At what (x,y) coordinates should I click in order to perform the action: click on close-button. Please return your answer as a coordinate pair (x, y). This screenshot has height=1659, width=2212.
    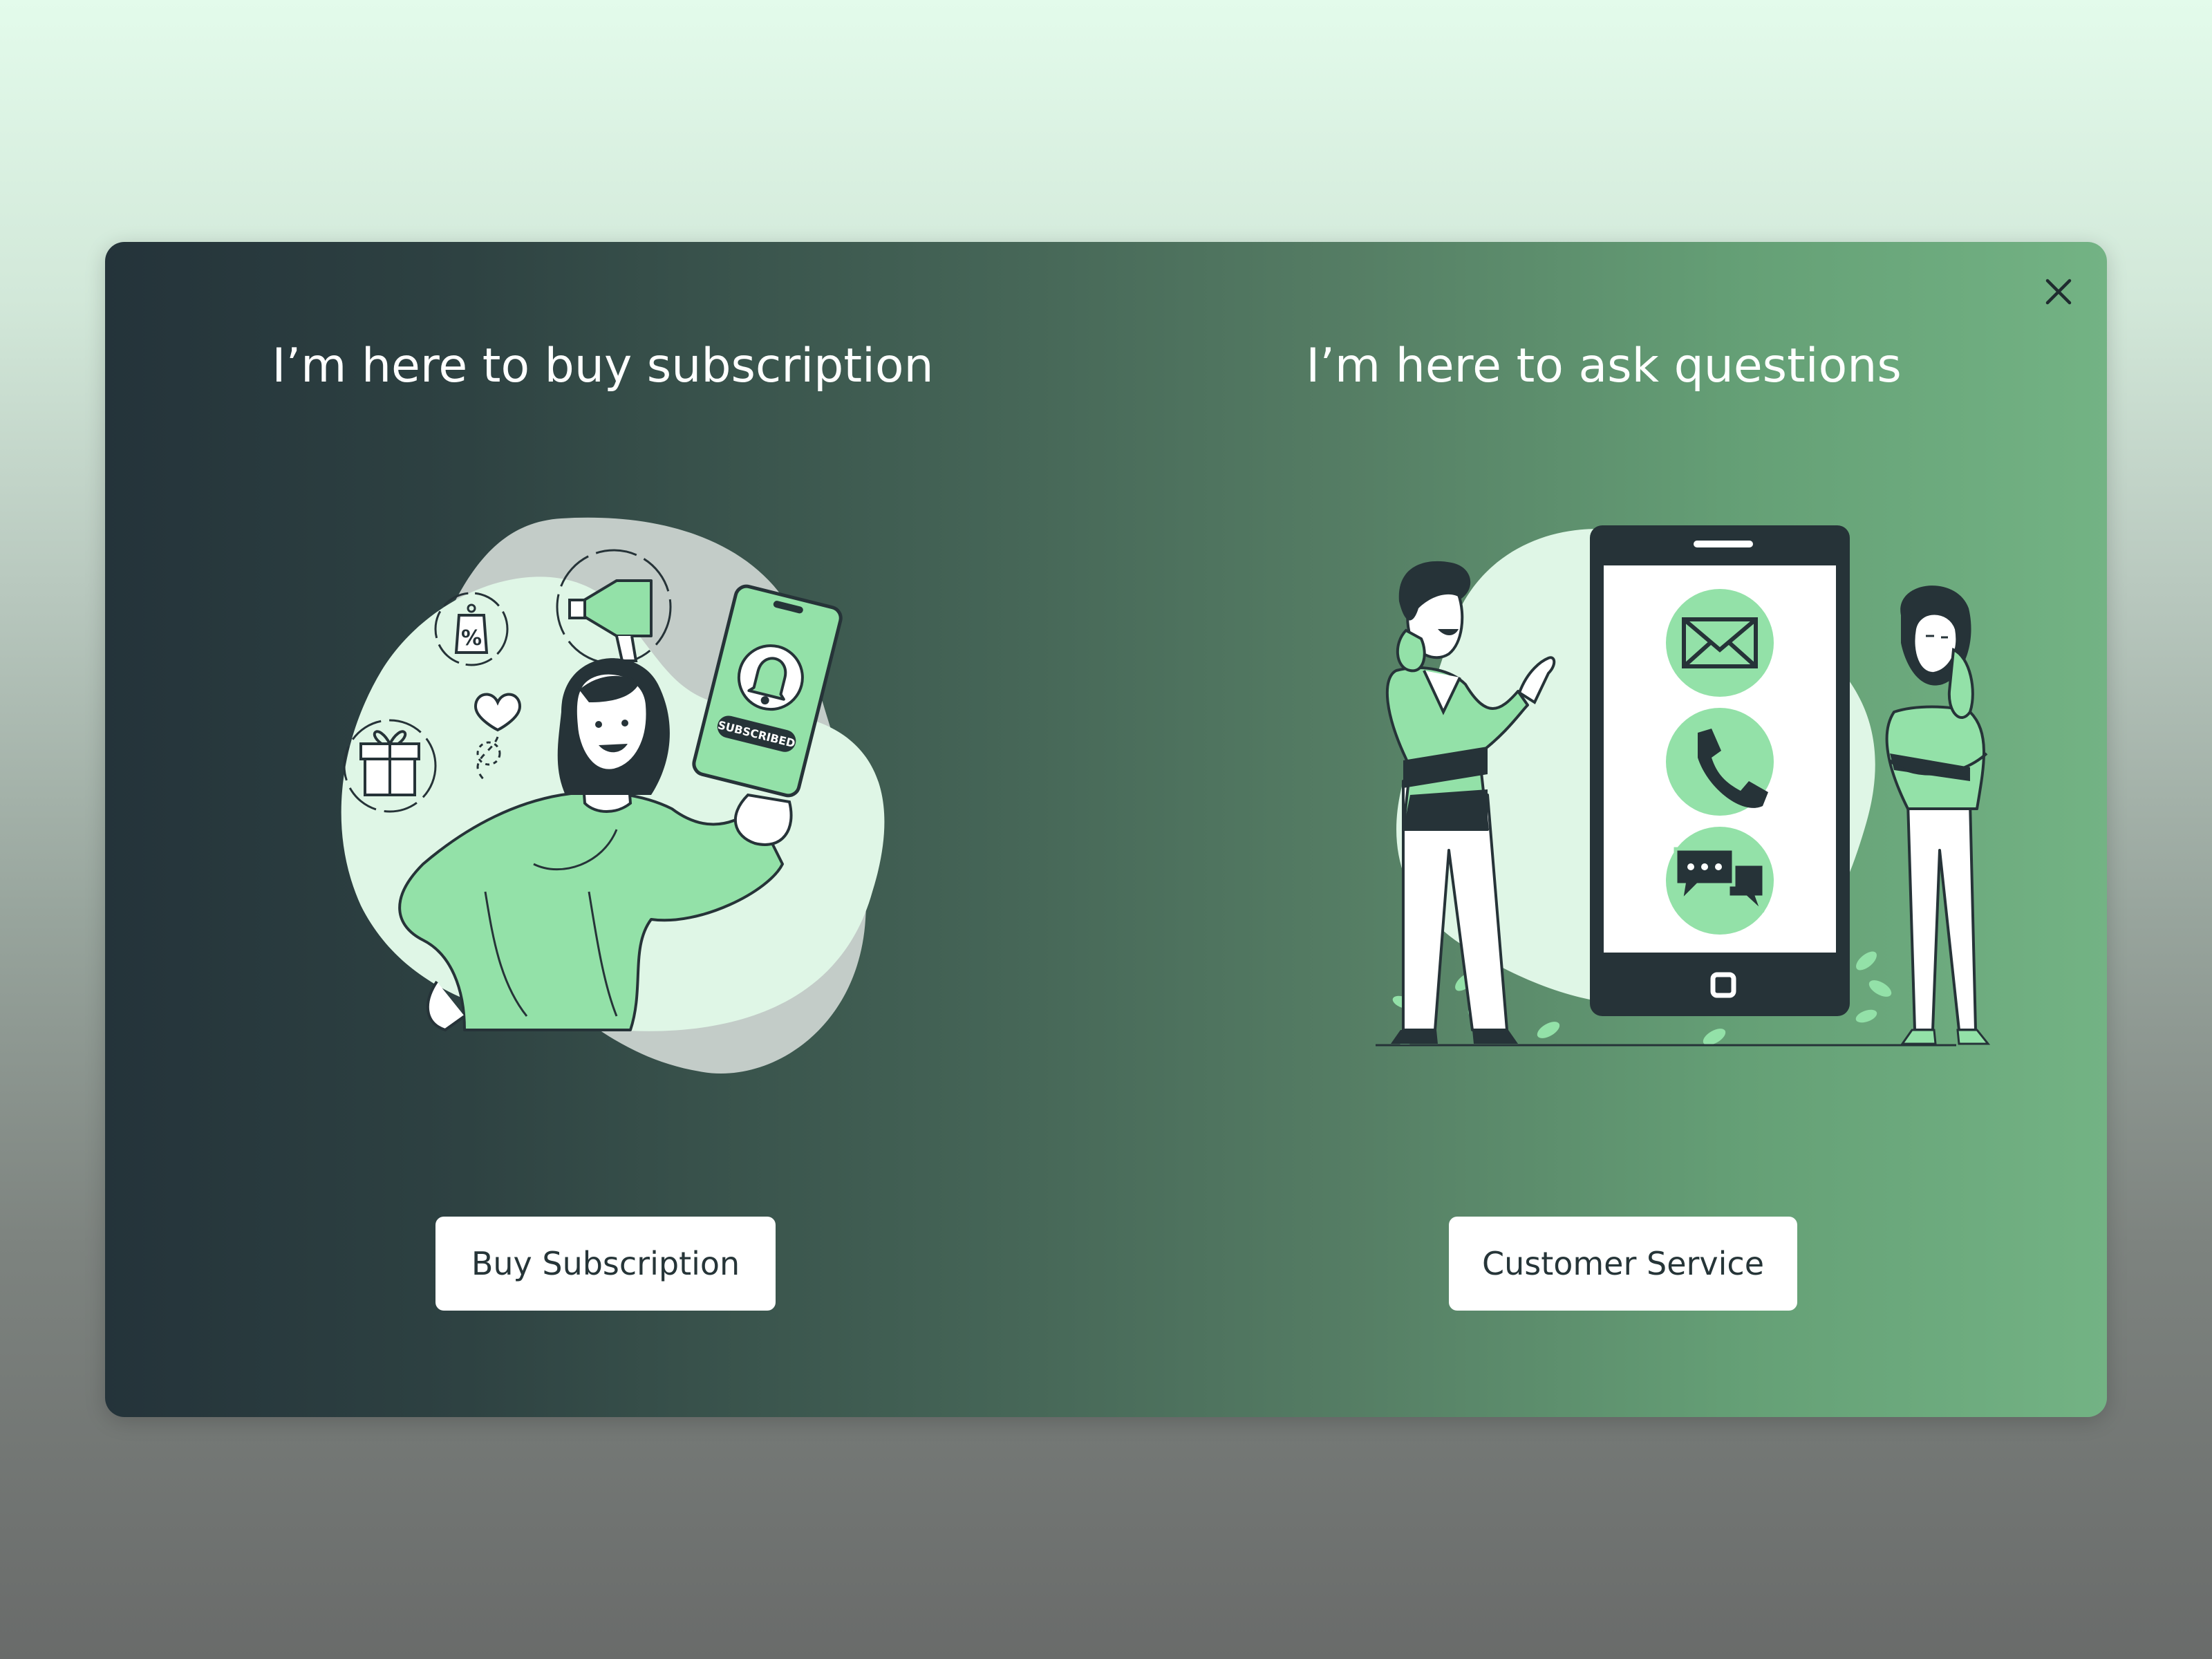
    Looking at the image, I should click on (2058, 291).